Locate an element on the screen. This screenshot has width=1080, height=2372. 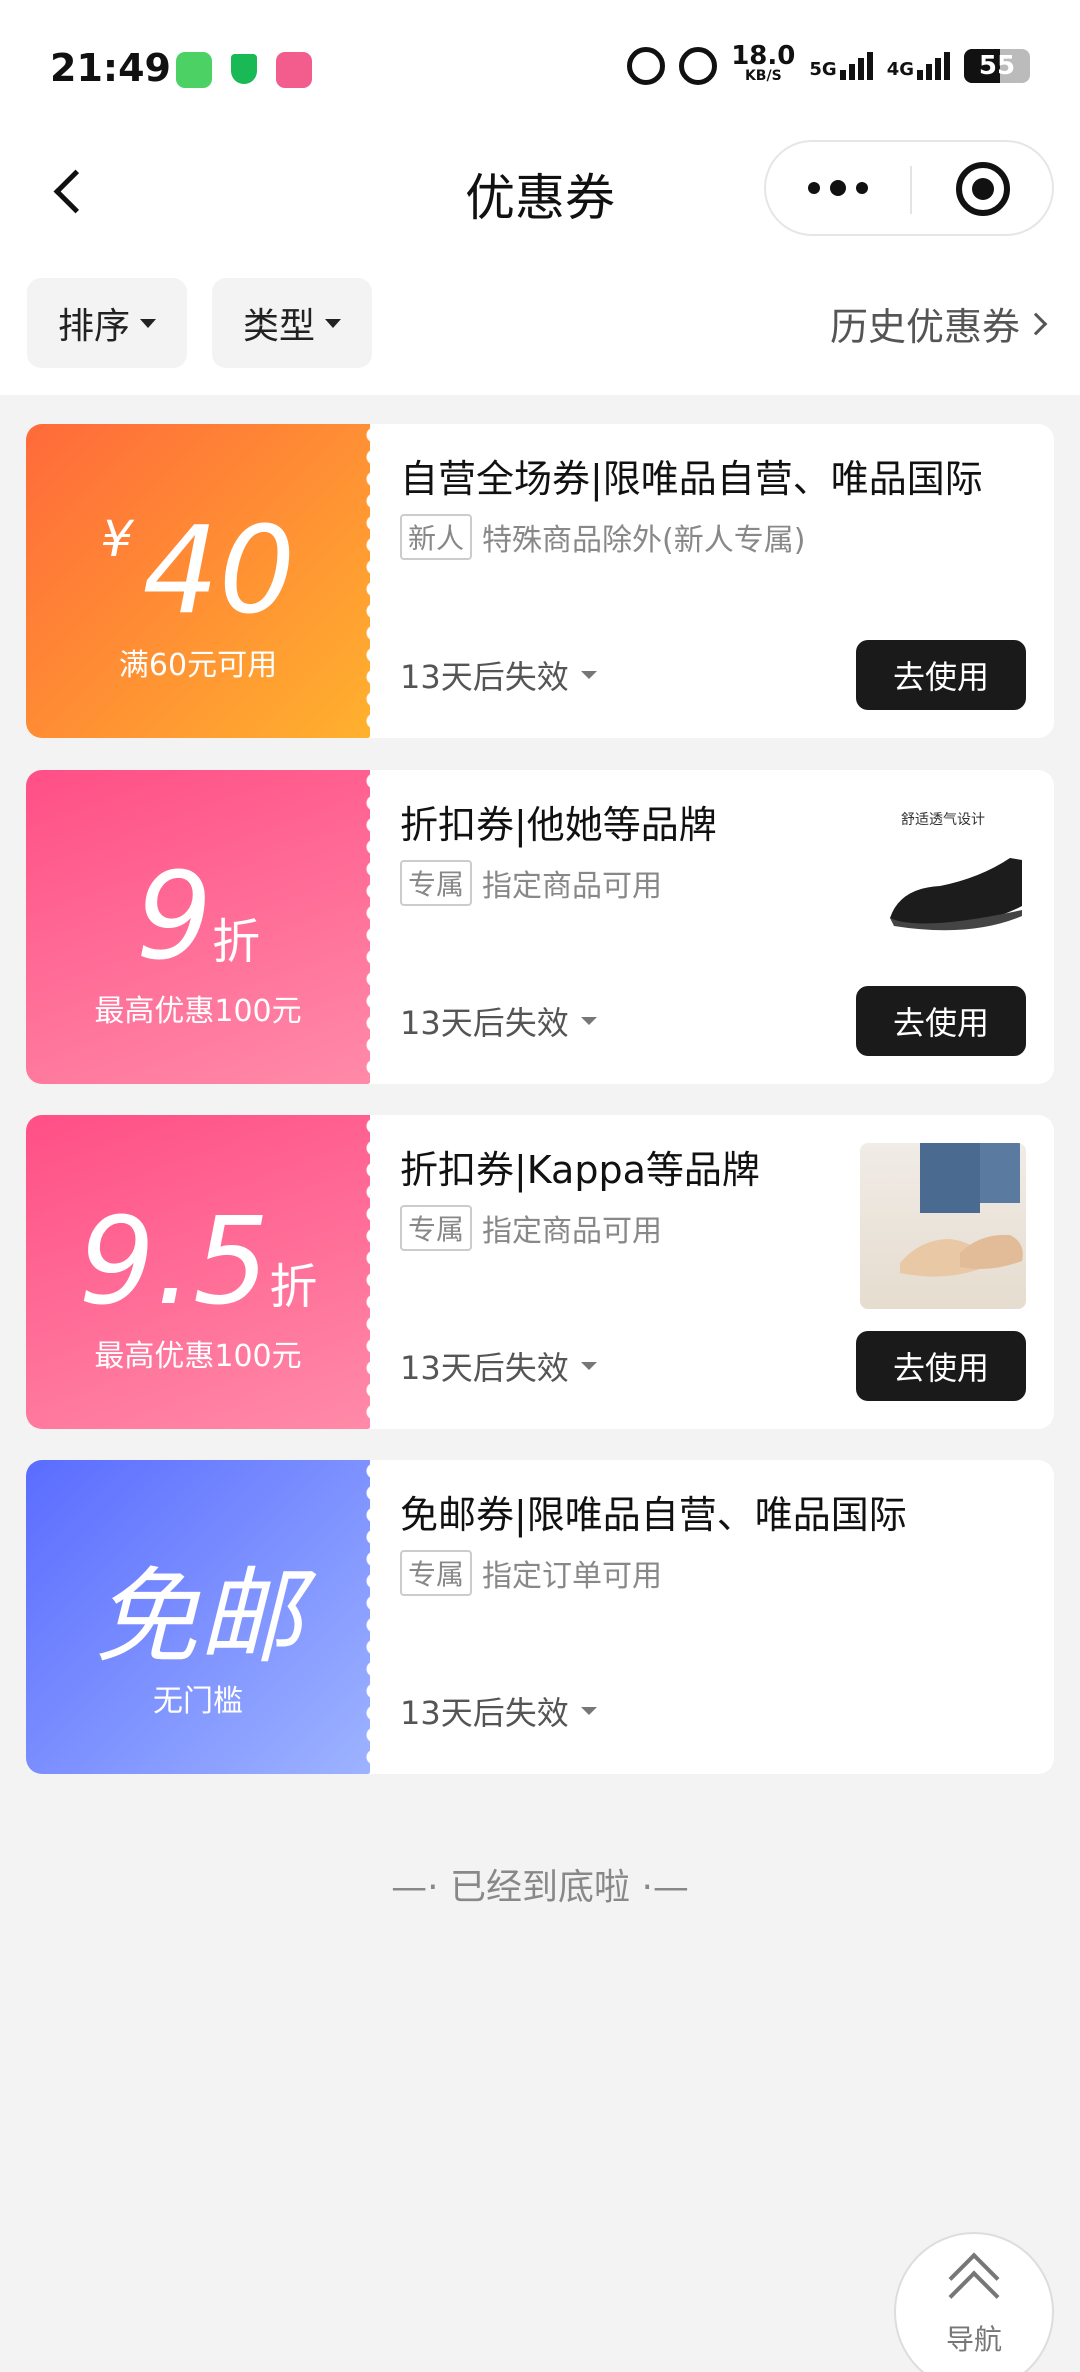
mute-bell-icon is located at coordinates (698, 66).